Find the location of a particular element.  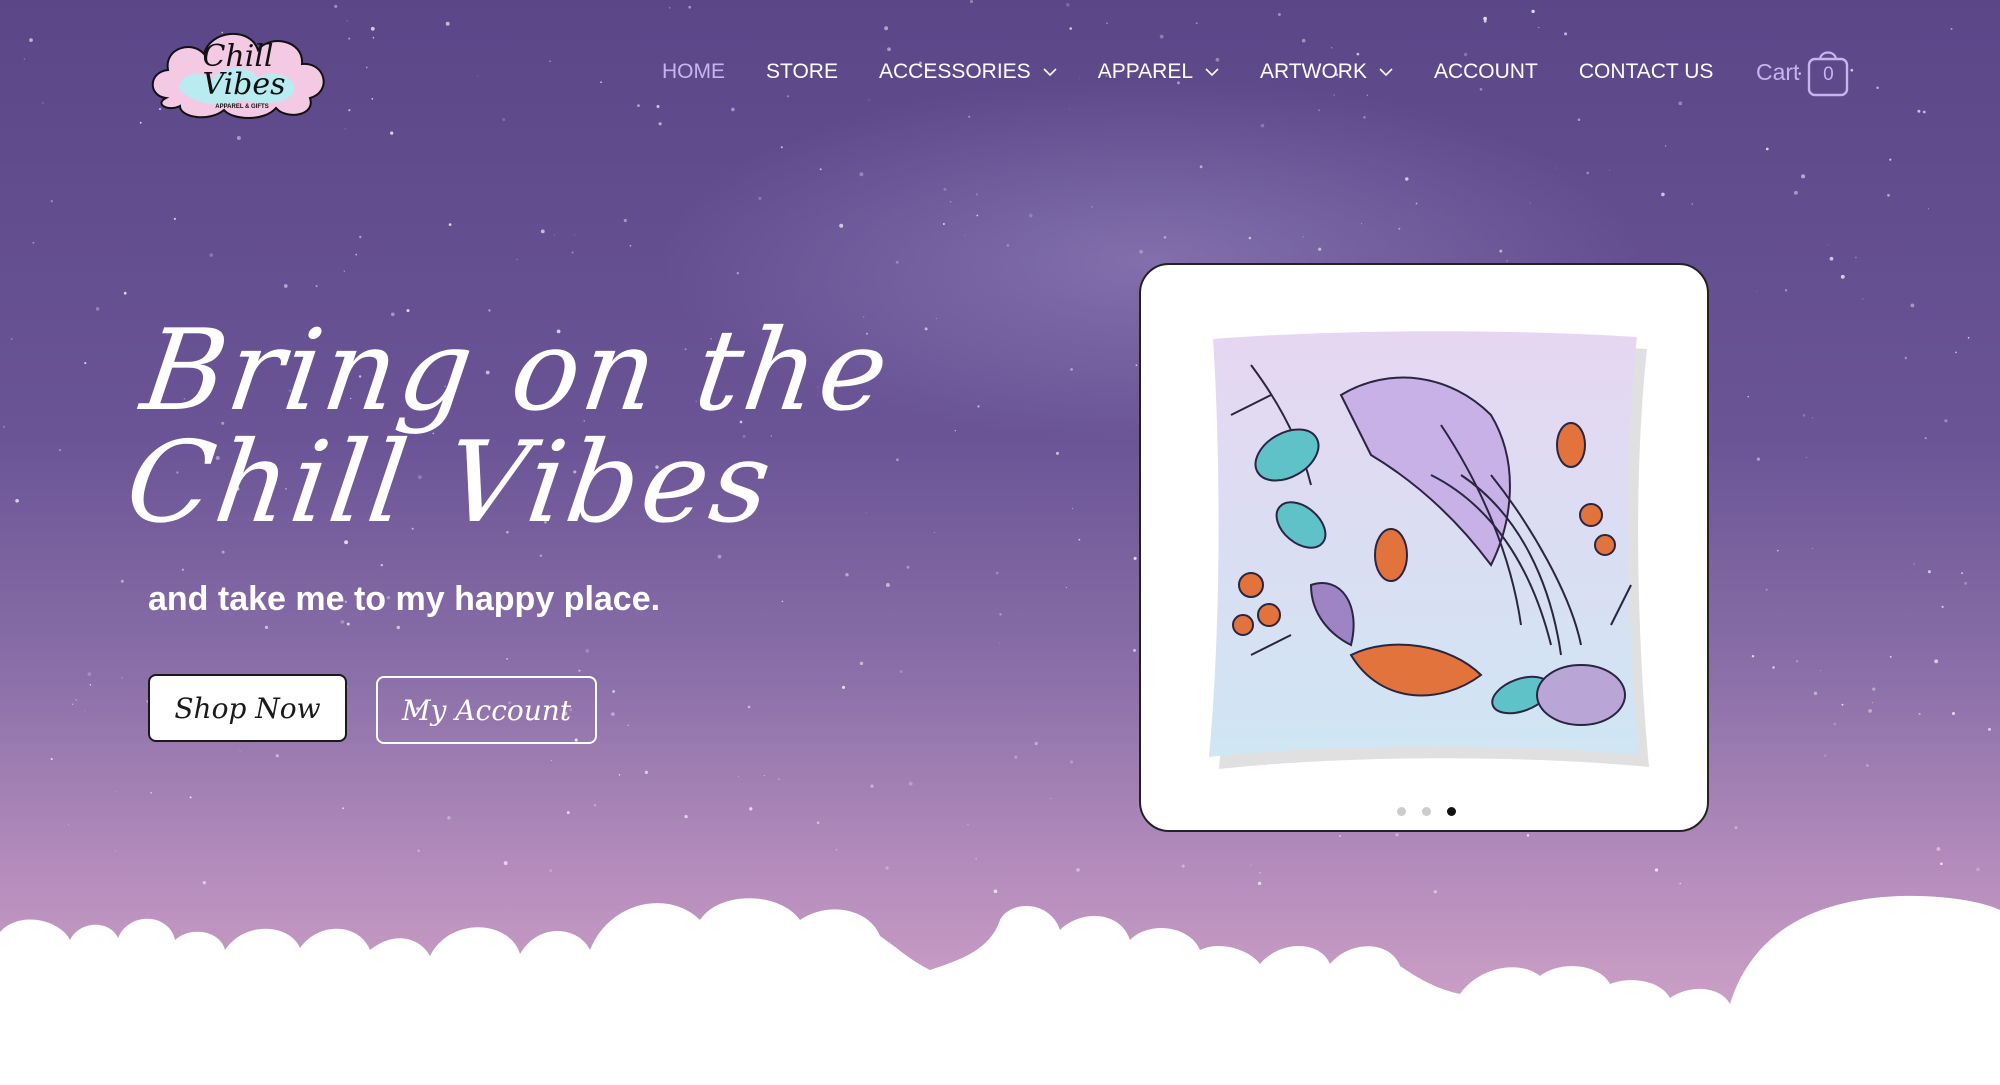

brand-logo: Chill Vibes APPAREL & GIFTS is located at coordinates (240, 72).